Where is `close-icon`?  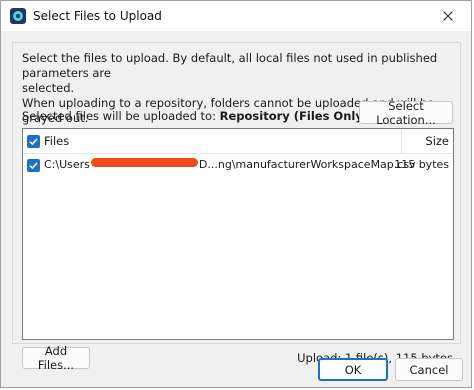 close-icon is located at coordinates (448, 16).